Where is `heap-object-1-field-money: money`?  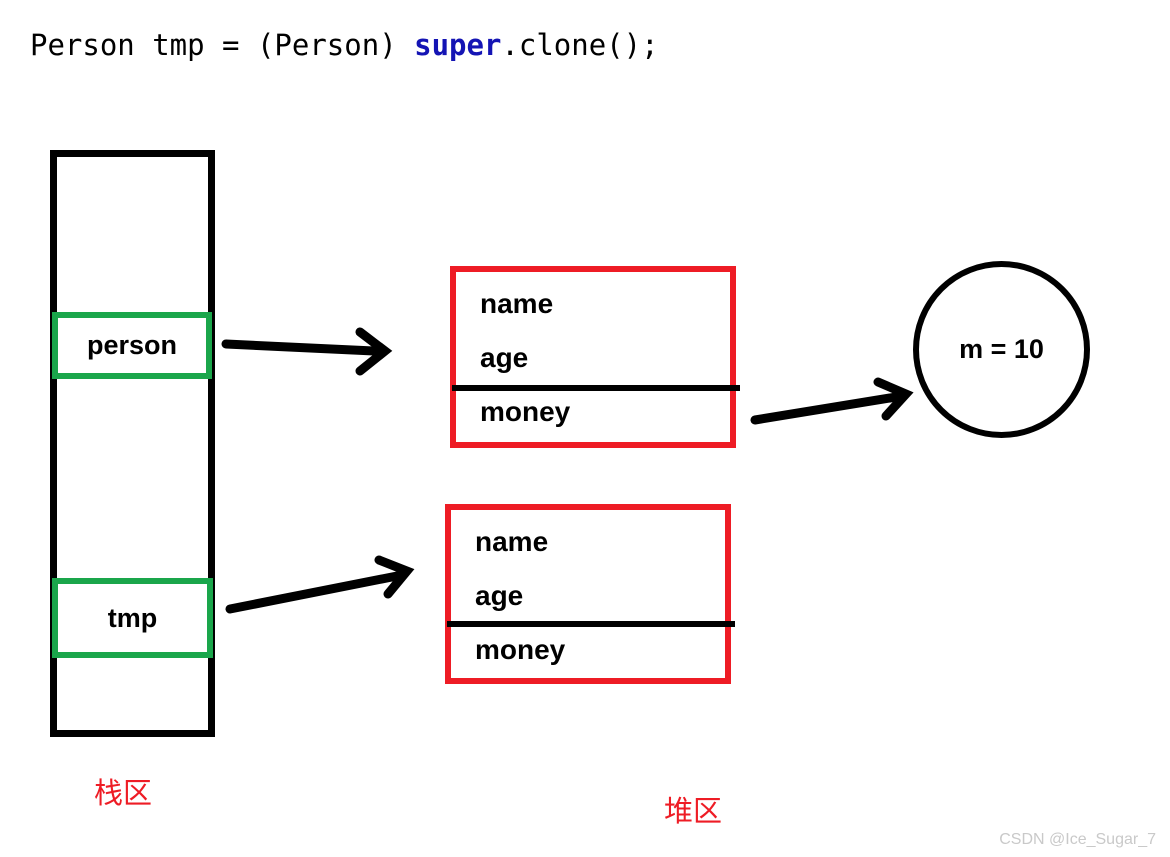
heap-object-1-field-money: money is located at coordinates (525, 411).